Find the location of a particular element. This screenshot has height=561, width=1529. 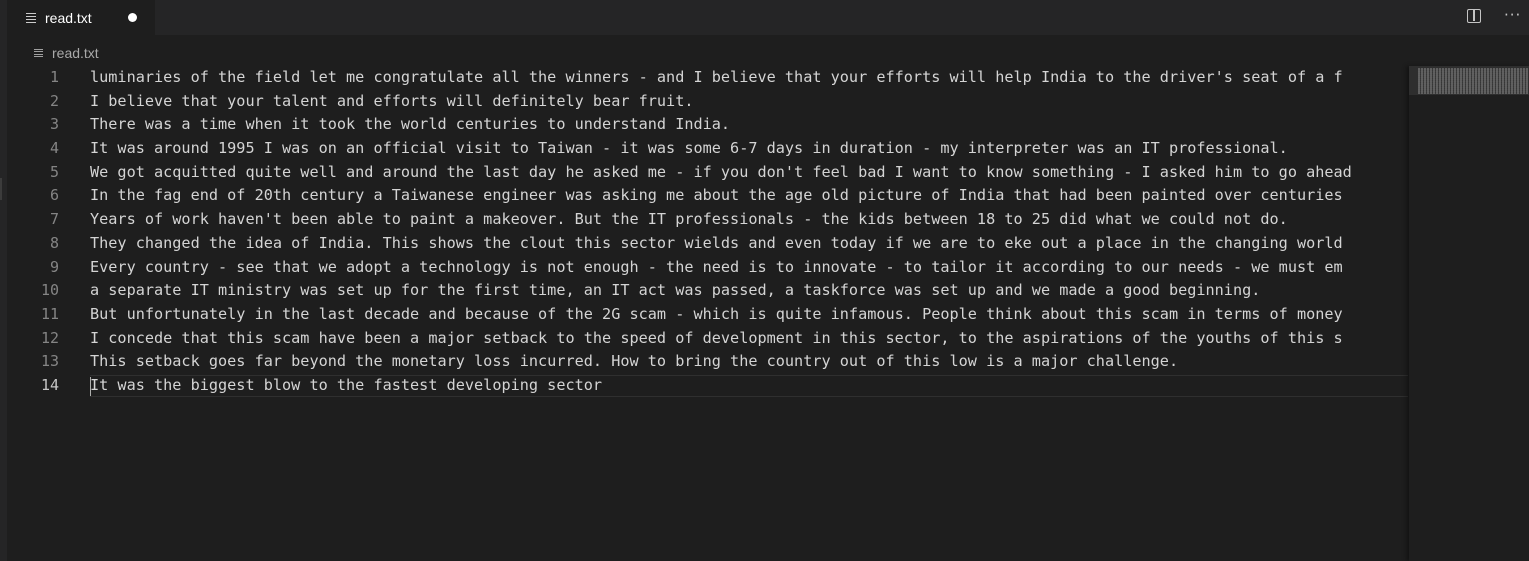

line-number: 7 is located at coordinates (54, 219).